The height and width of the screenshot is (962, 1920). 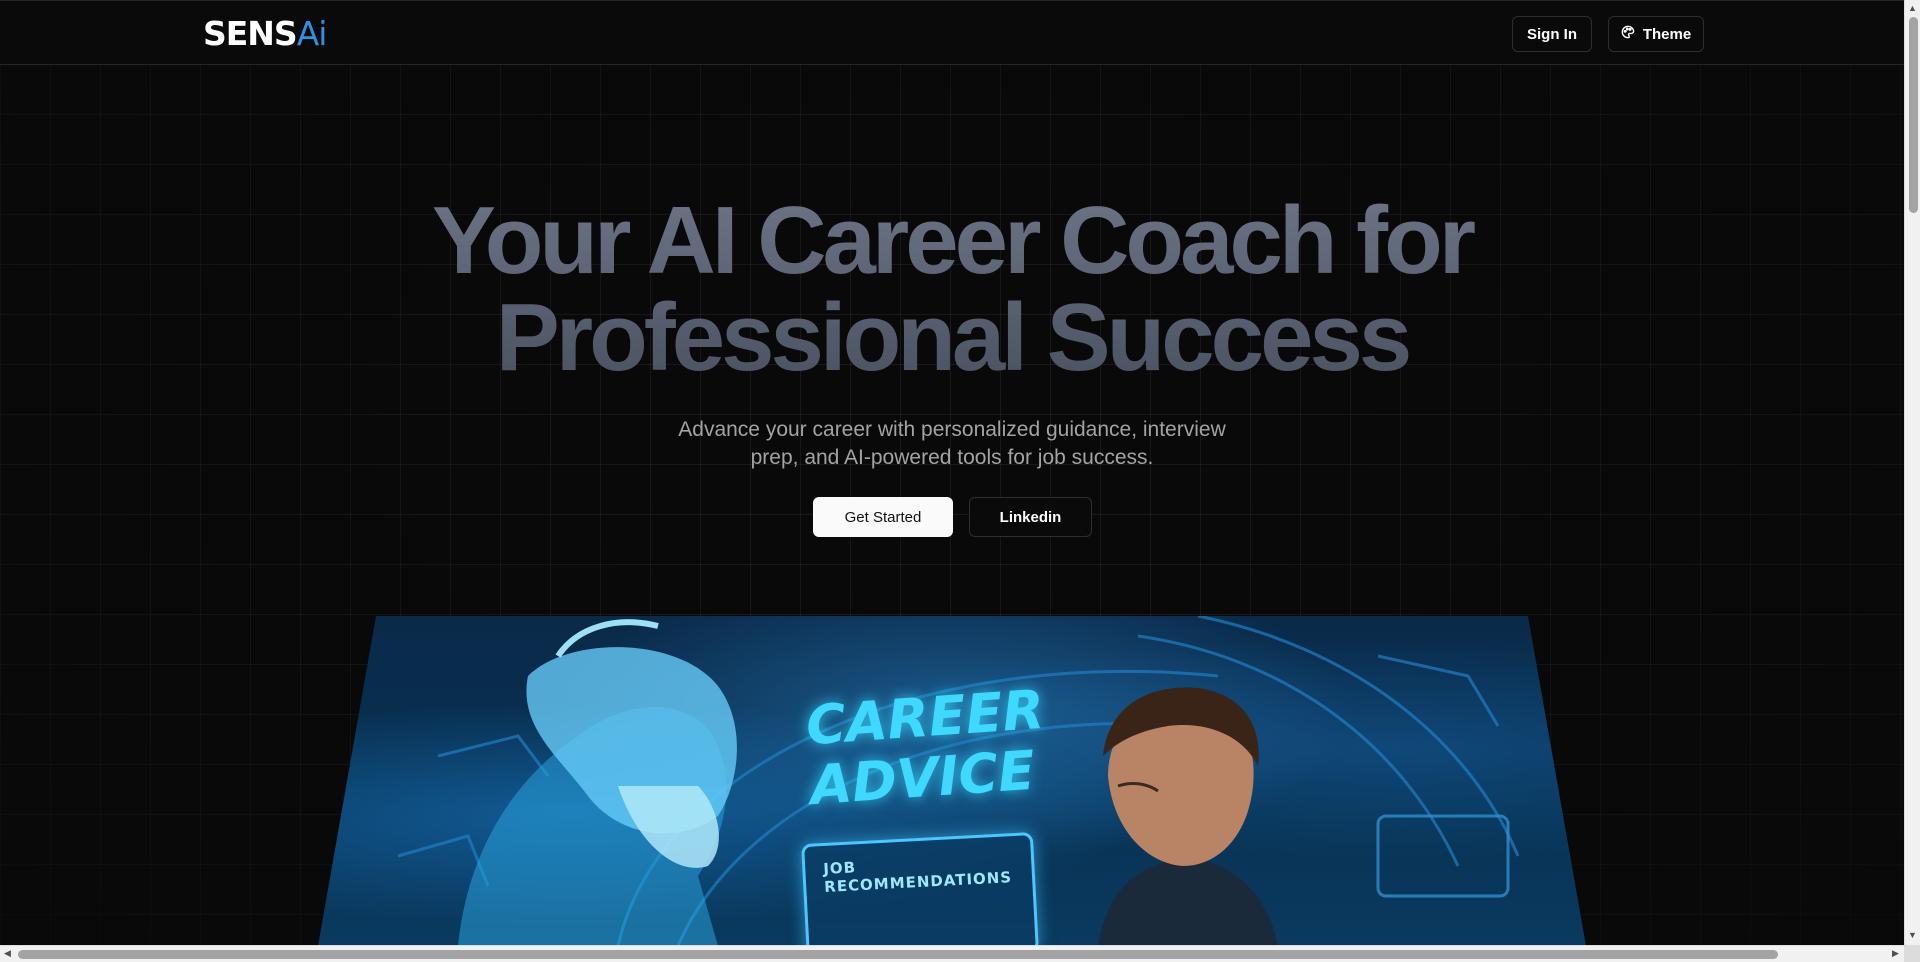 What do you see at coordinates (1895, 953) in the screenshot?
I see `scroll-right-arrow-icon: ▶` at bounding box center [1895, 953].